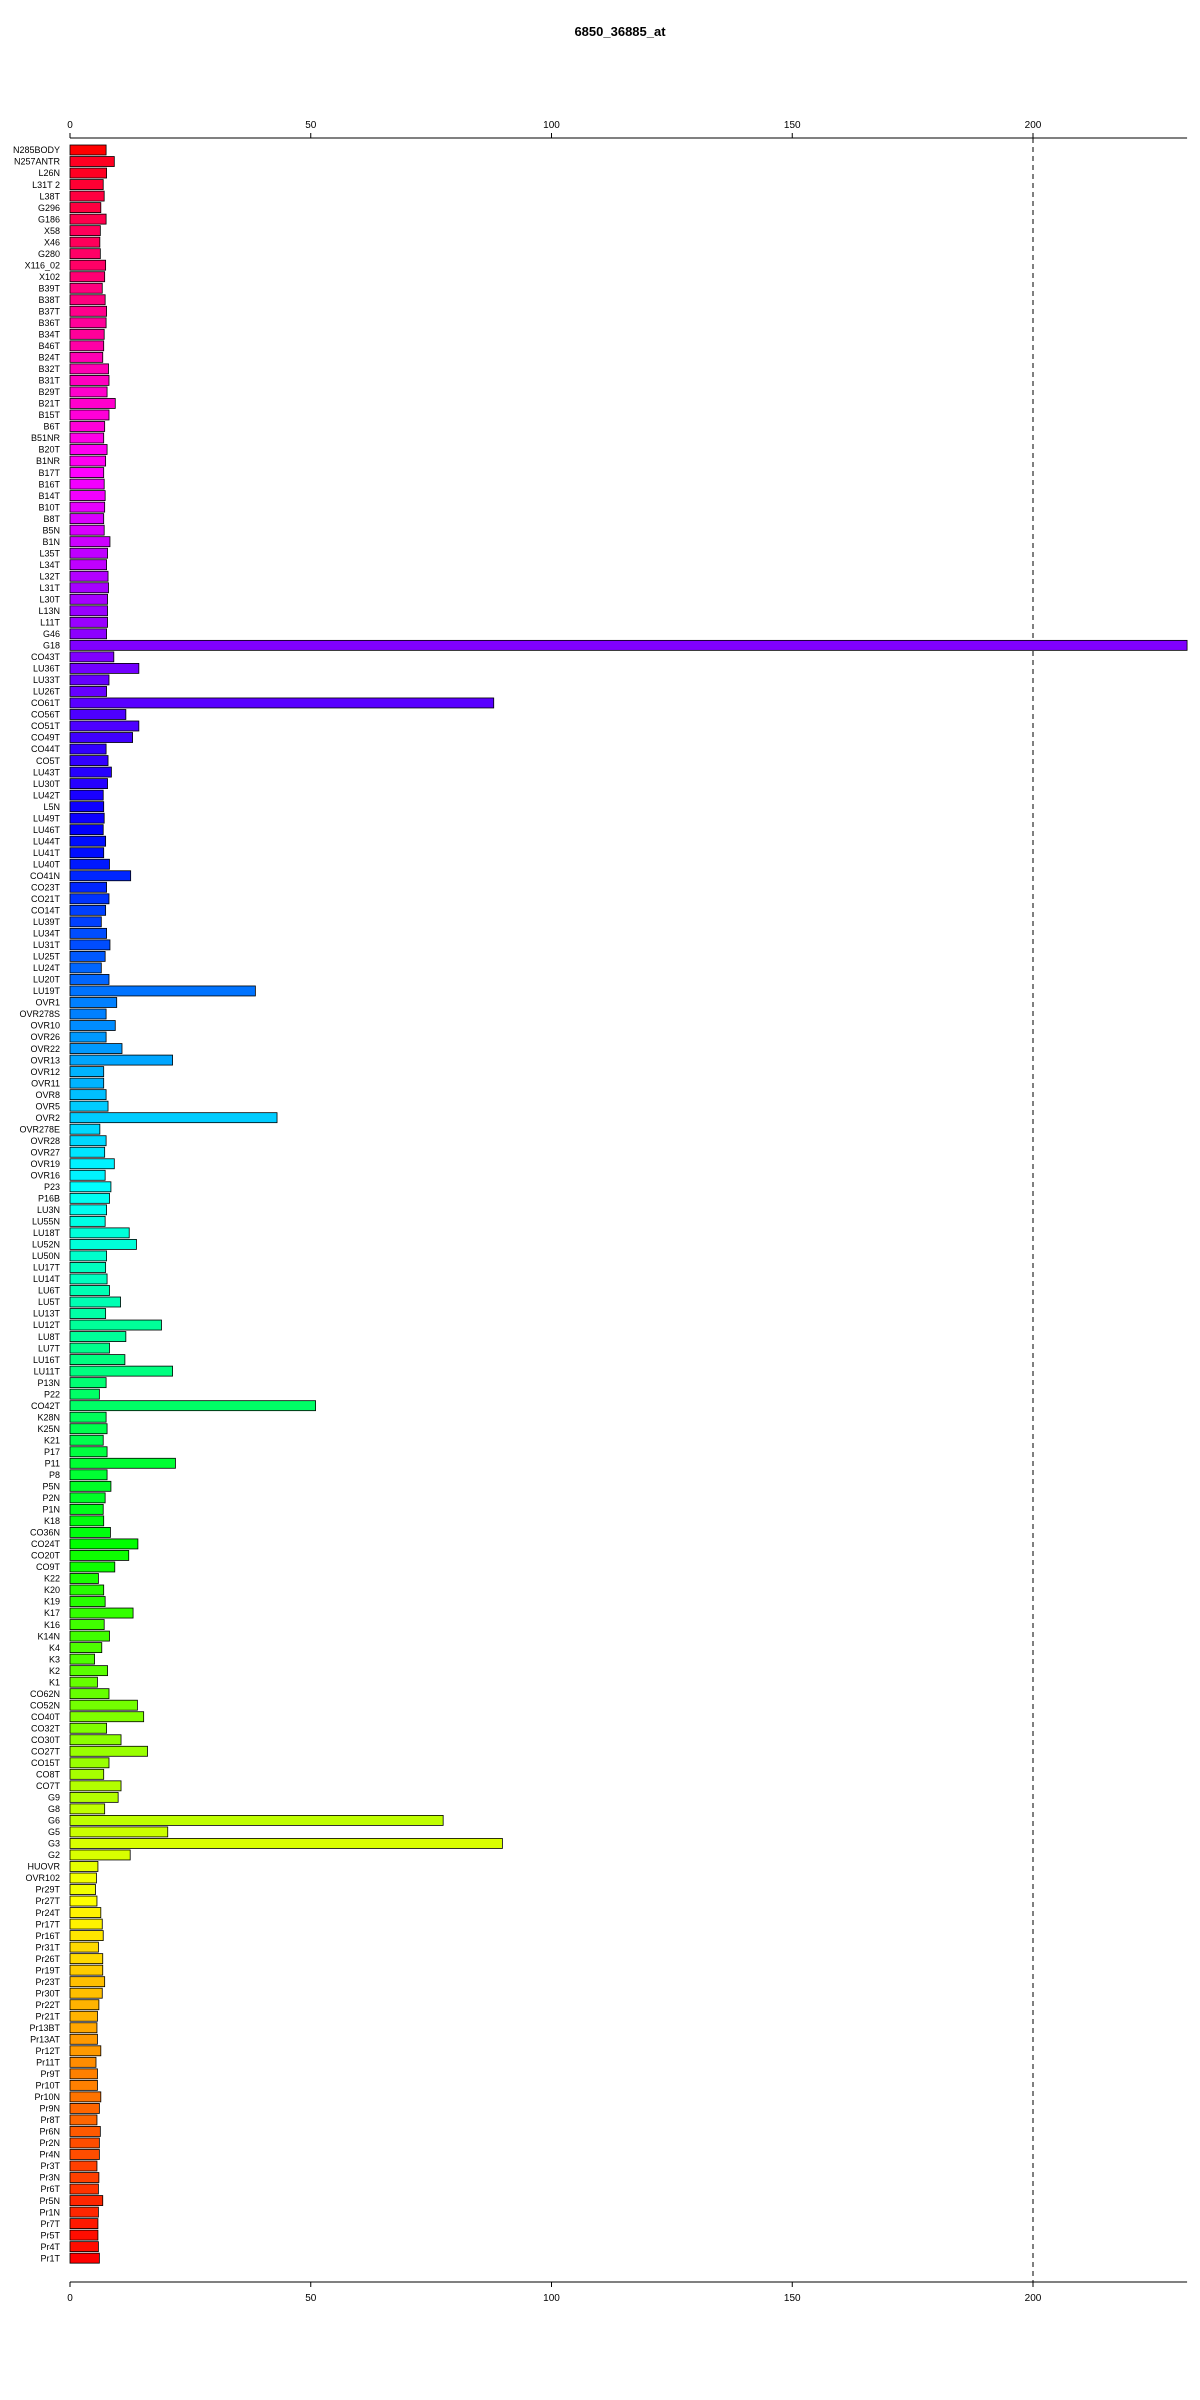 The width and height of the screenshot is (1200, 2400). What do you see at coordinates (47, 795) in the screenshot?
I see `category-label: LU42T` at bounding box center [47, 795].